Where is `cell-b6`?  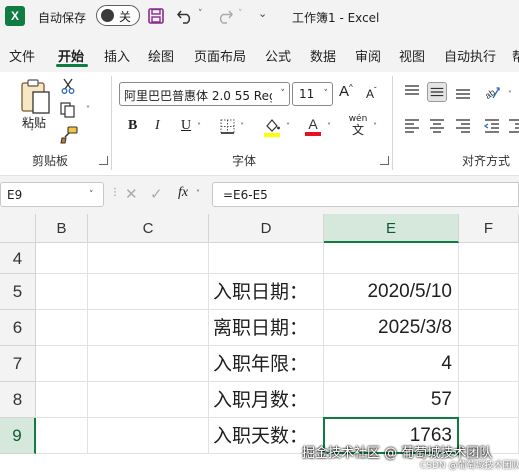 cell-b6 is located at coordinates (62, 328).